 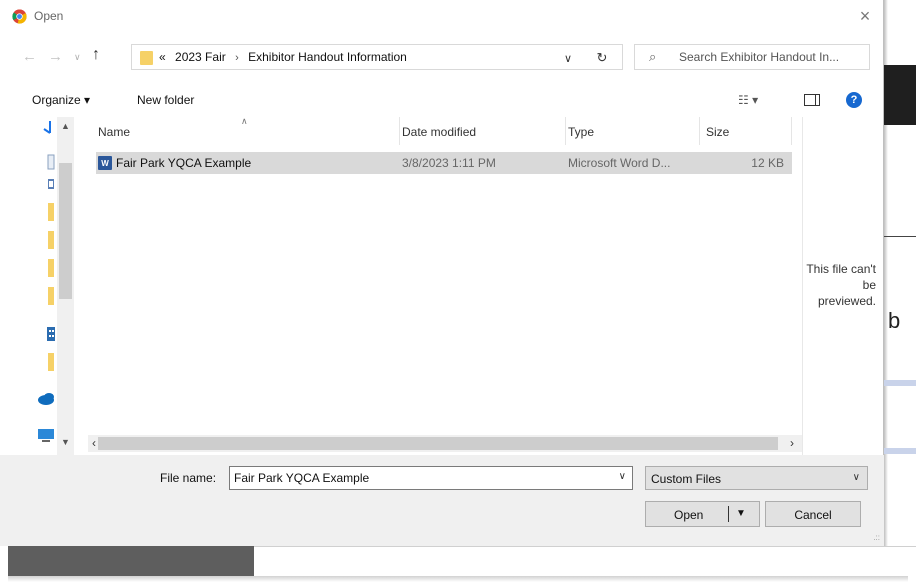 I want to click on split-divider, so click(x=728, y=514).